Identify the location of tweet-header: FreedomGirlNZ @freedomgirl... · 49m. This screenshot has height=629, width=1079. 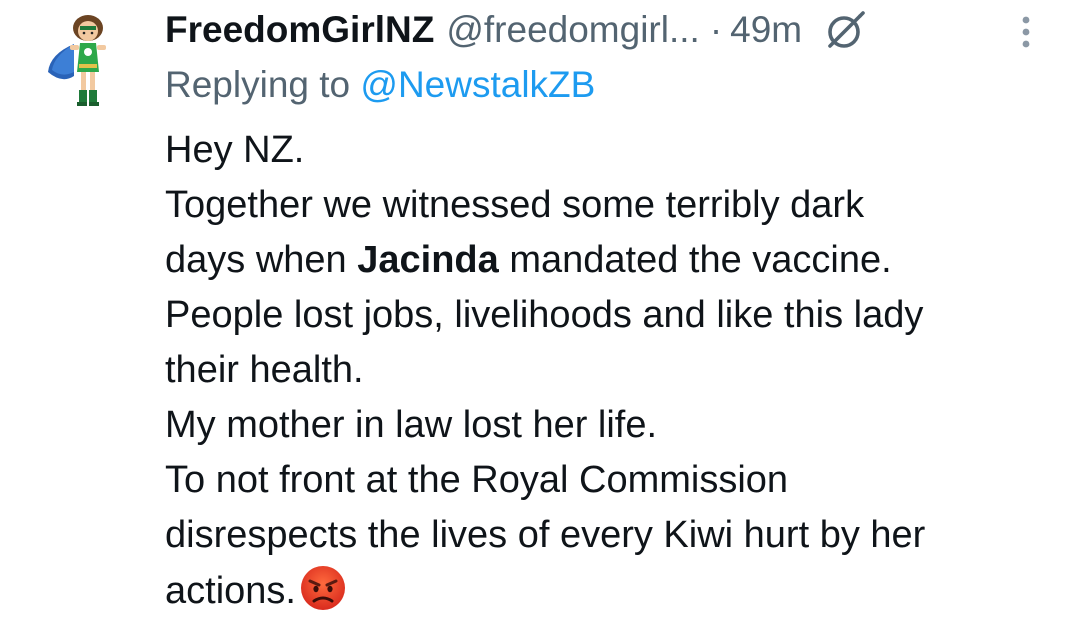
(515, 30).